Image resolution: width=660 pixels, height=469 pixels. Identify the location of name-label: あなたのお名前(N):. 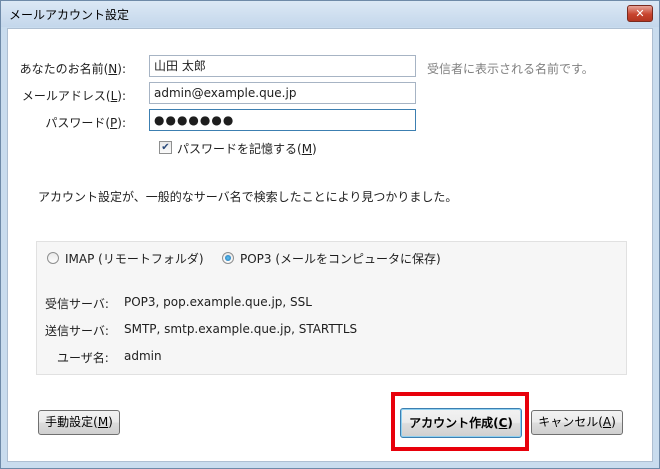
(72, 69).